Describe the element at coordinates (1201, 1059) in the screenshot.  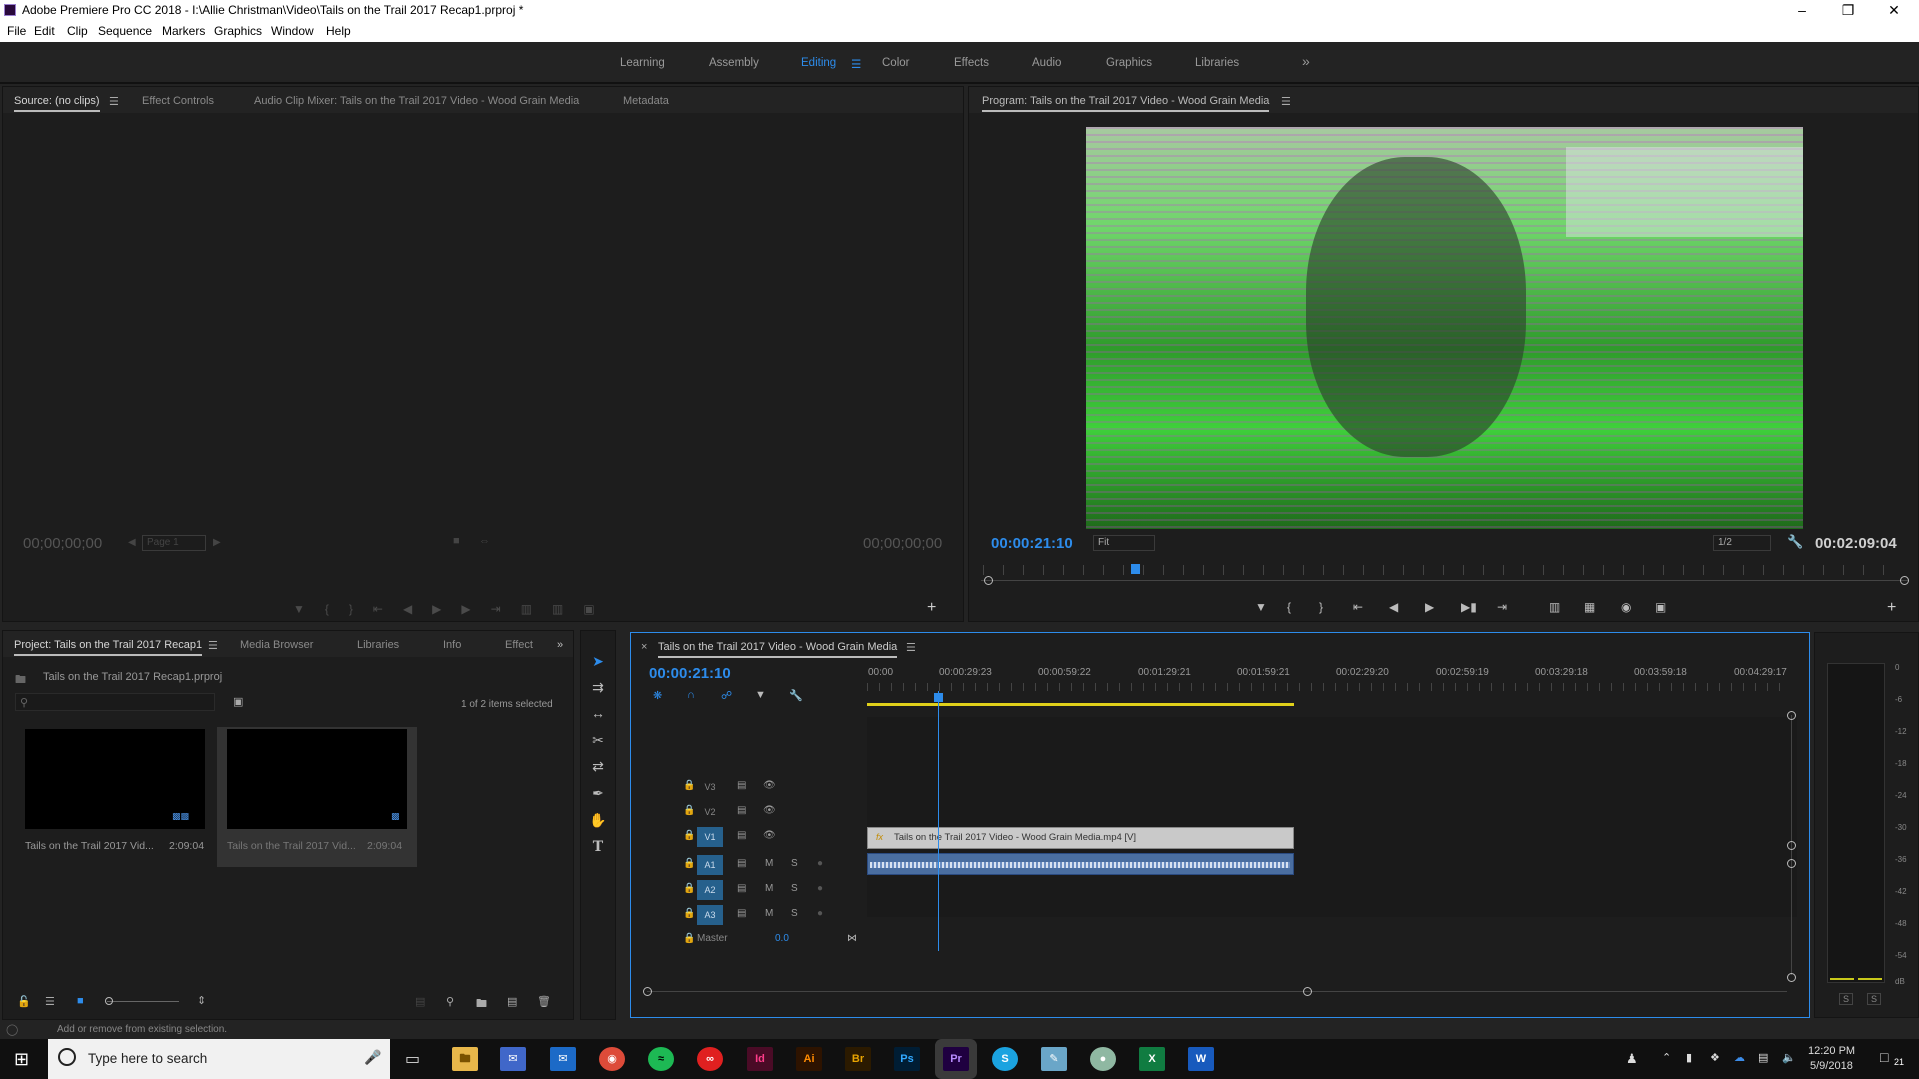
I see `word-icon: W` at that location.